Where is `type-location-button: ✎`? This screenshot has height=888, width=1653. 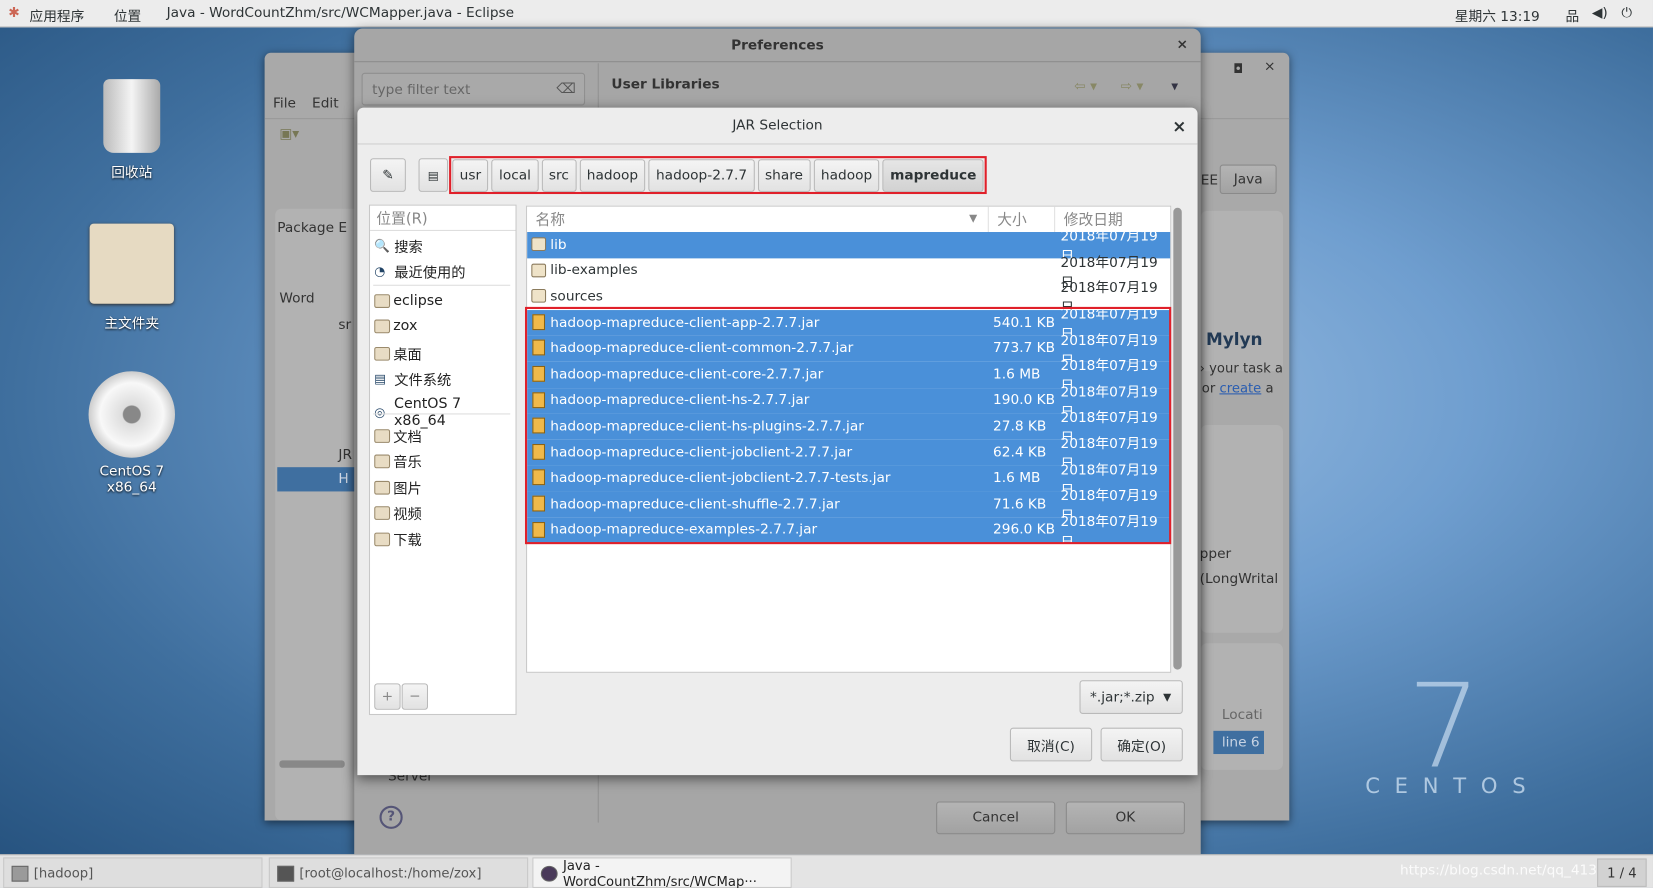
type-location-button: ✎ is located at coordinates (388, 175).